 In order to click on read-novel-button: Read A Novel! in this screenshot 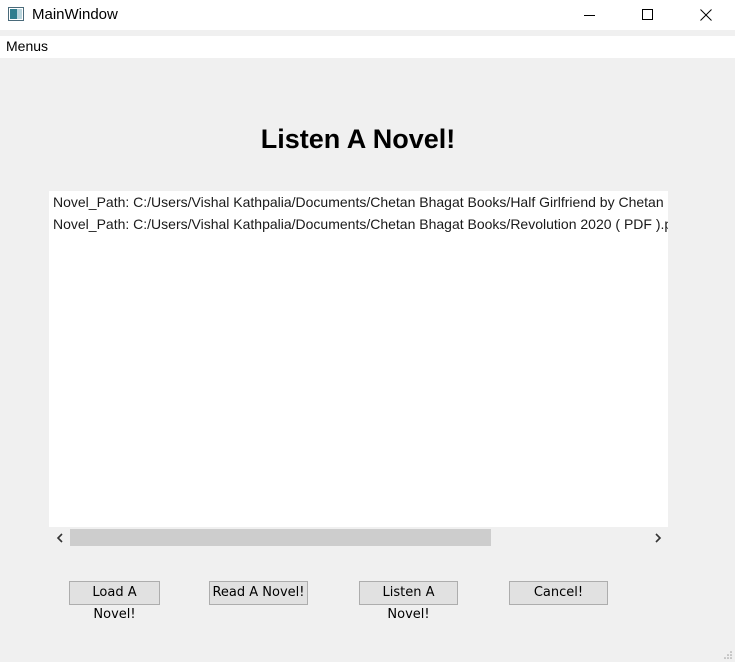, I will do `click(258, 593)`.